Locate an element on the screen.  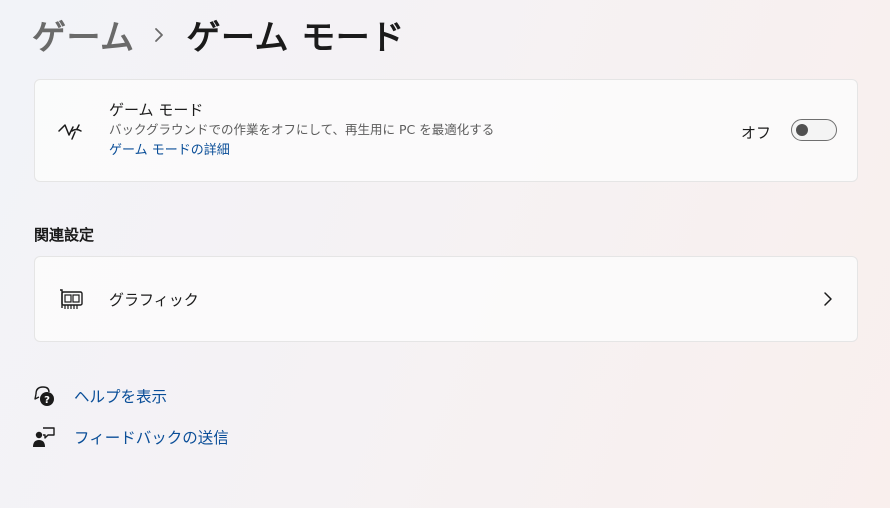
help-icon: ? is located at coordinates (44, 396).